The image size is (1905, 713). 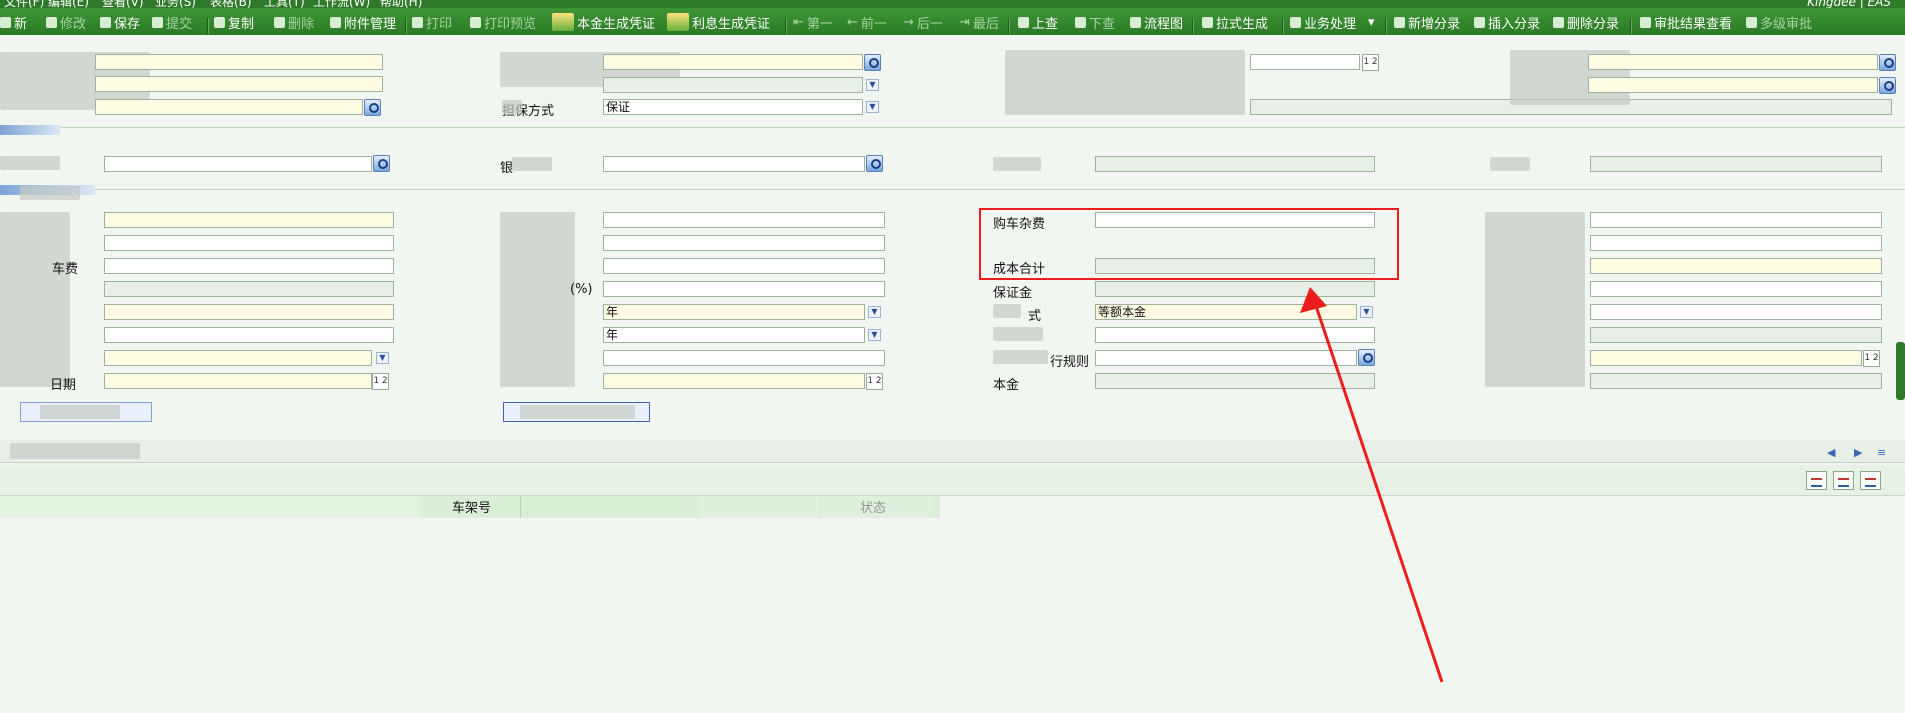 I want to click on annotation-arrow, so click(x=1372, y=485).